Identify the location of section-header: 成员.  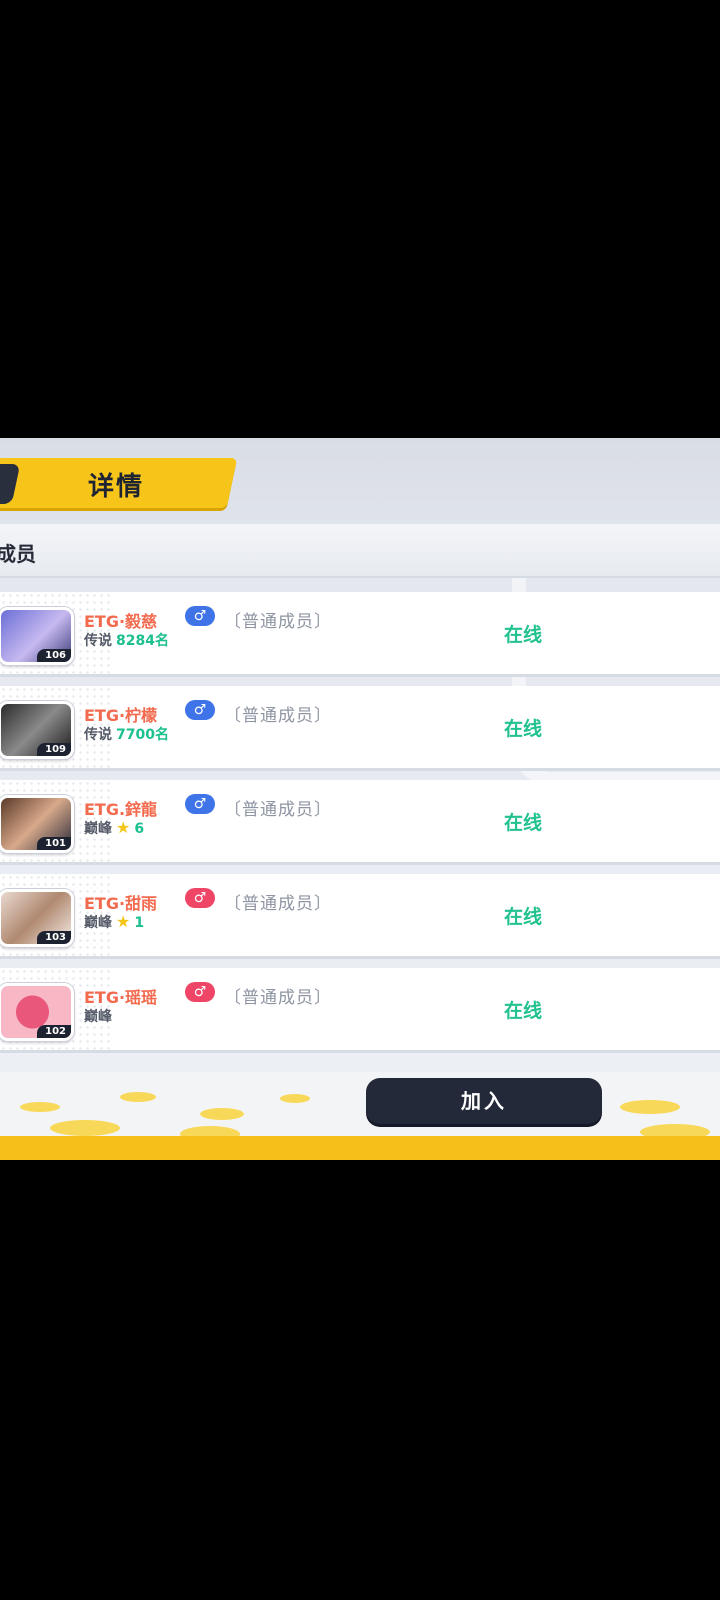
(360, 551).